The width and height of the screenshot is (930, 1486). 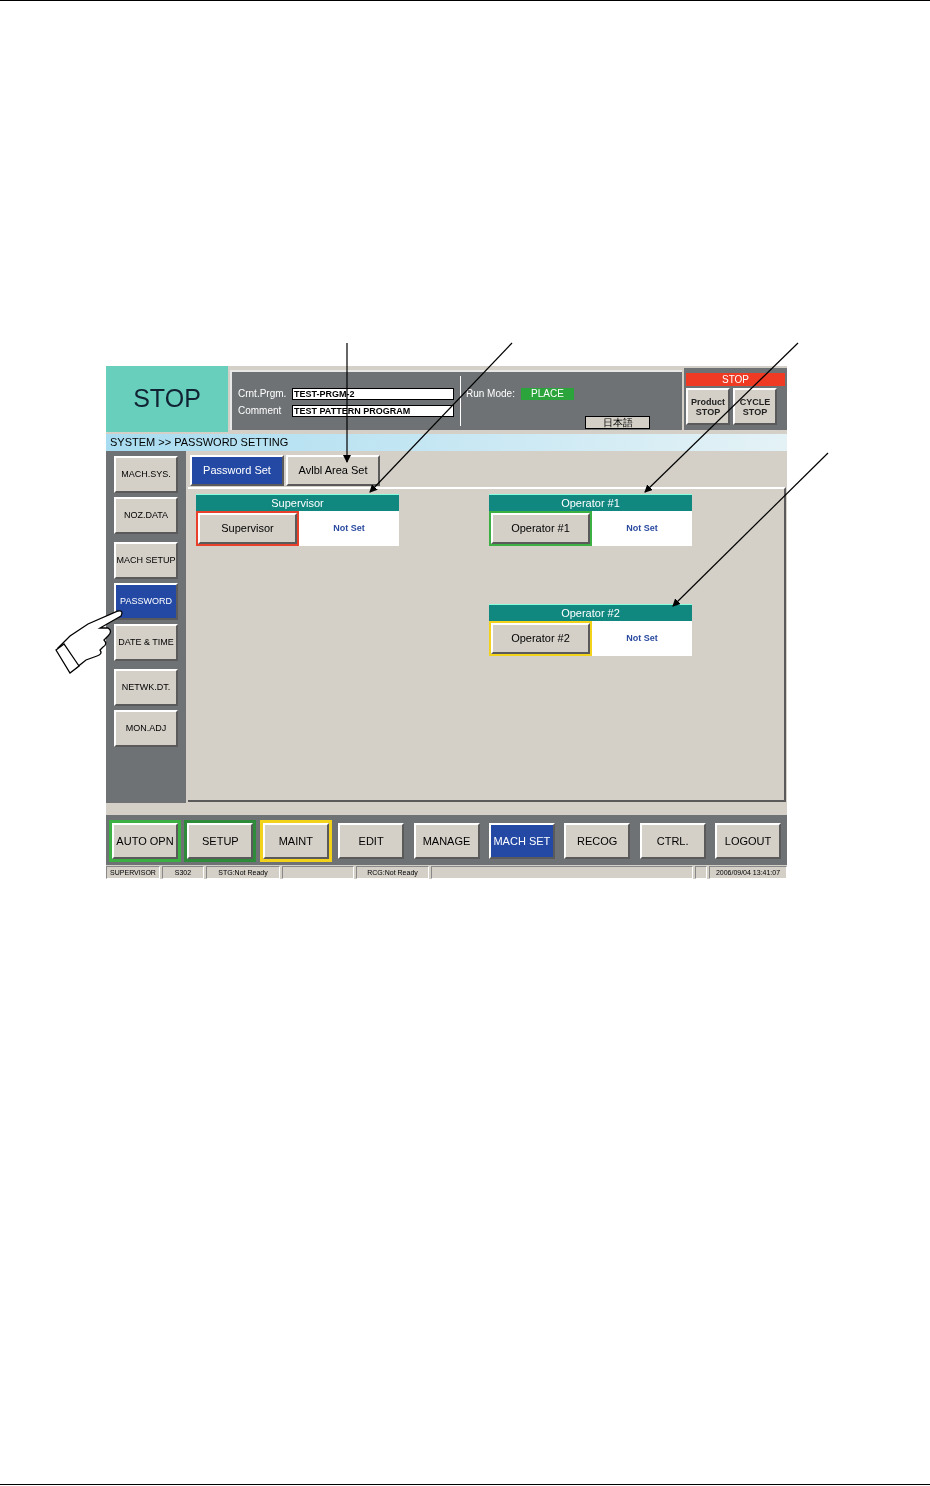 What do you see at coordinates (708, 406) in the screenshot?
I see `stop-button: Product STOP` at bounding box center [708, 406].